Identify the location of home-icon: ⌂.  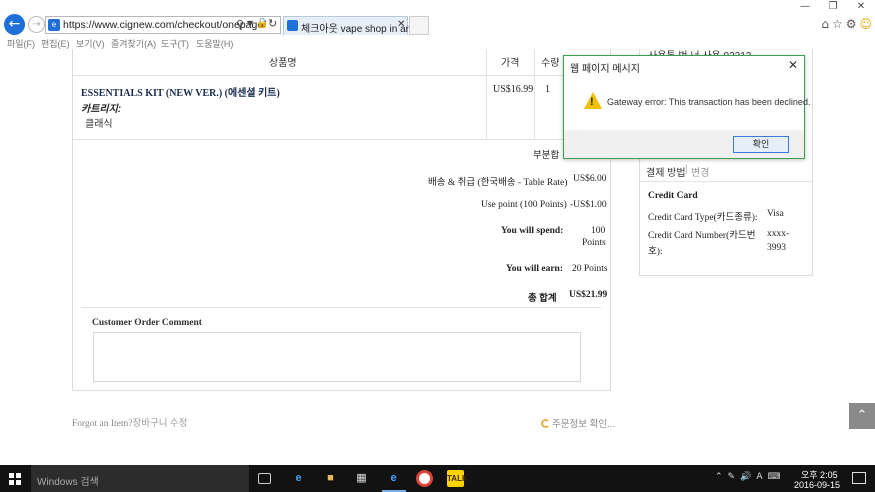
(825, 24).